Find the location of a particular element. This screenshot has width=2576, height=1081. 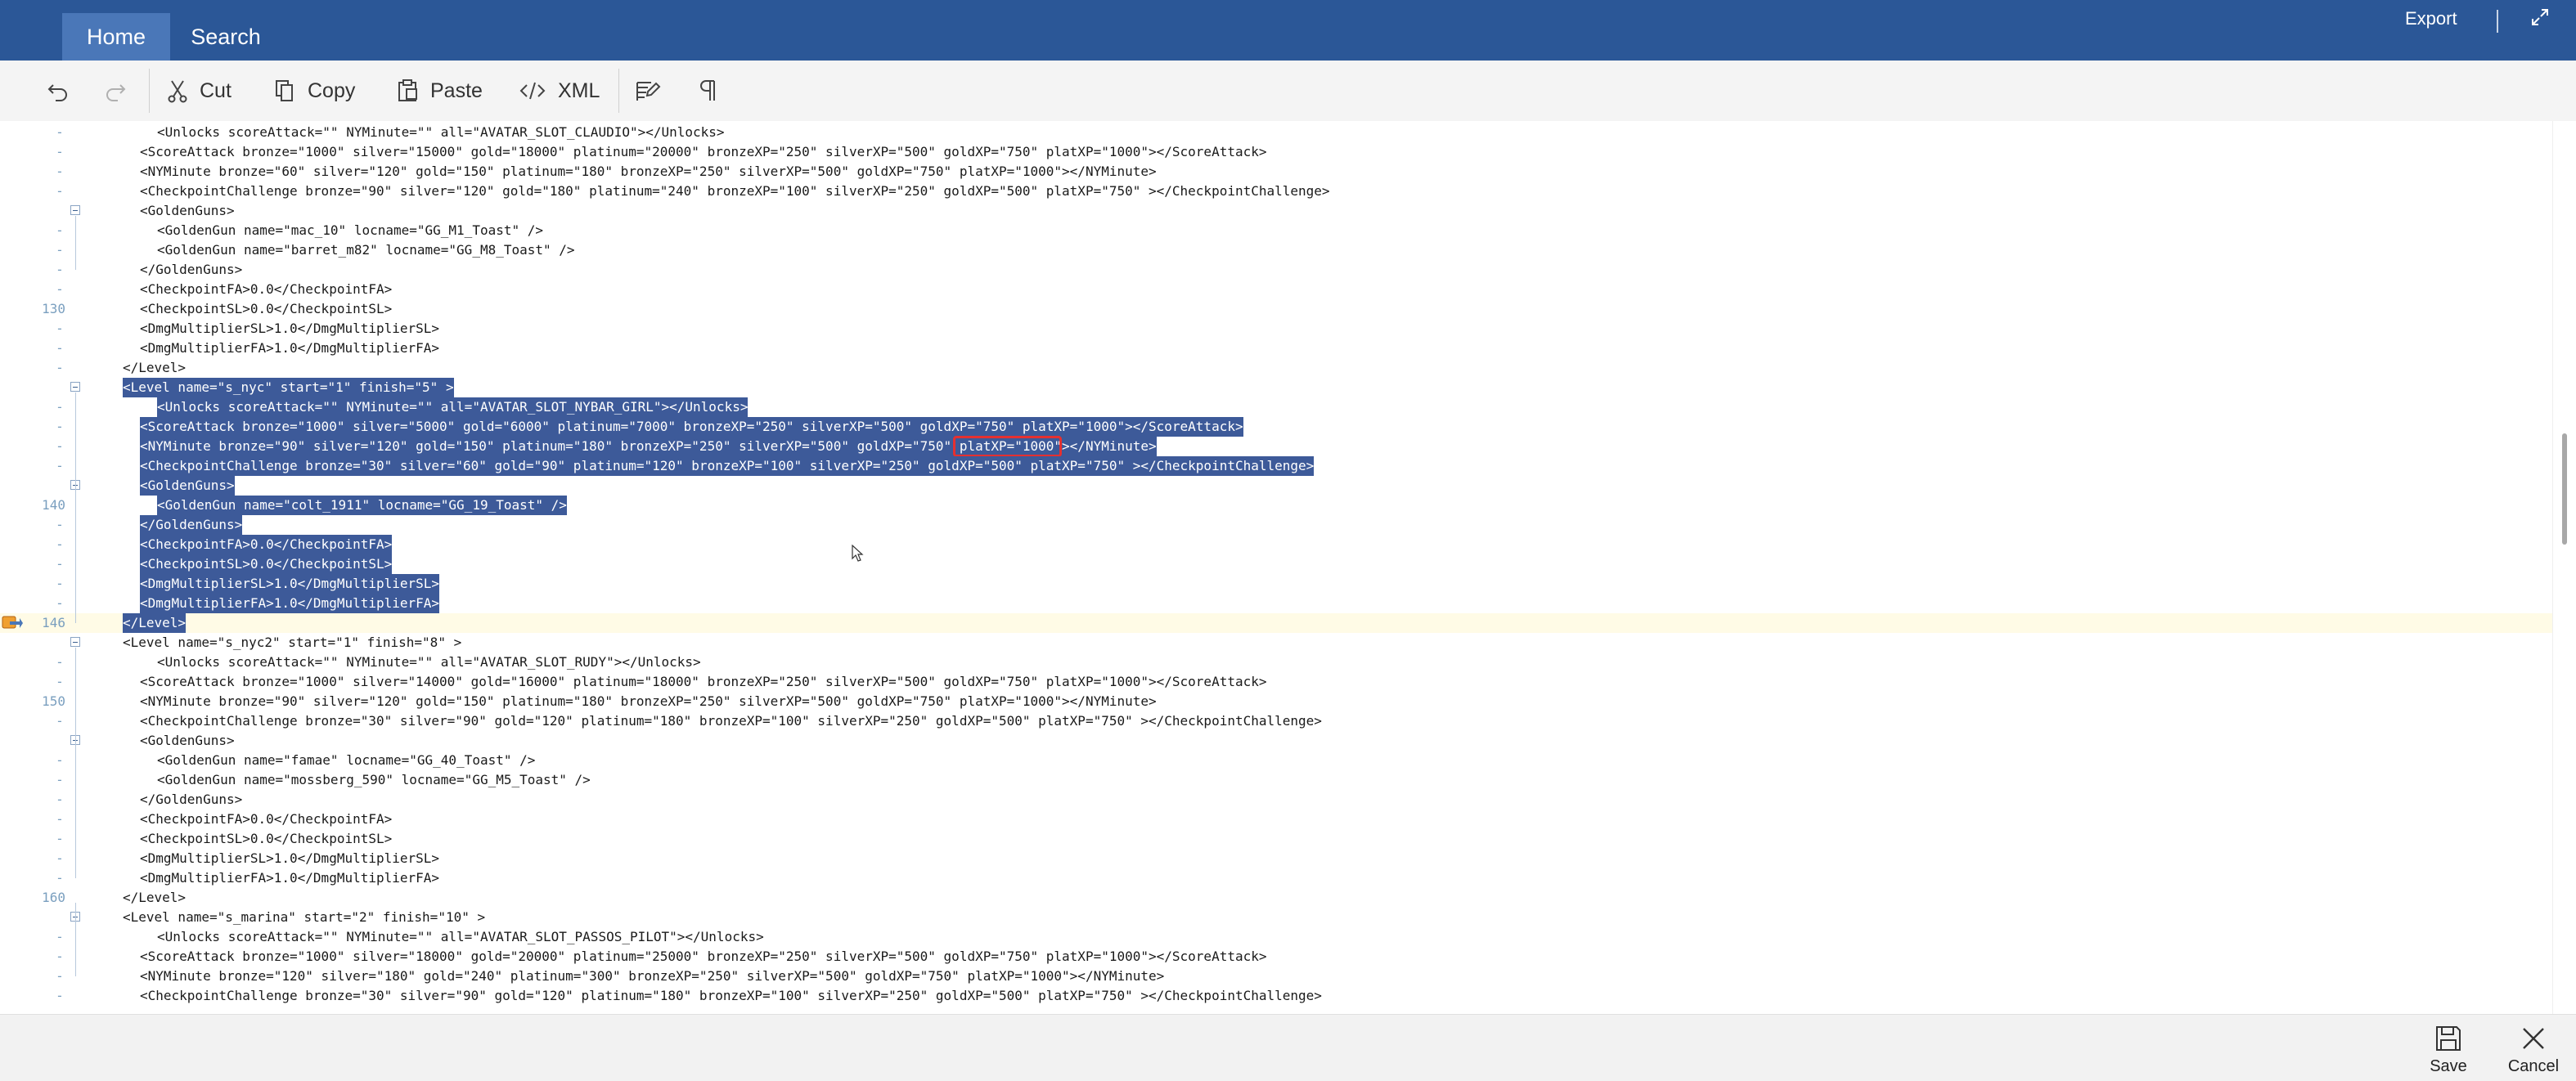

code-line: 146 </Level> is located at coordinates (1276, 623).